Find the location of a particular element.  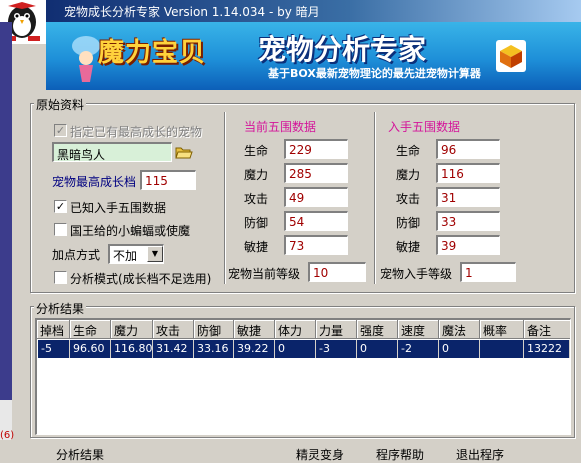

open-folder-icon is located at coordinates (184, 152).